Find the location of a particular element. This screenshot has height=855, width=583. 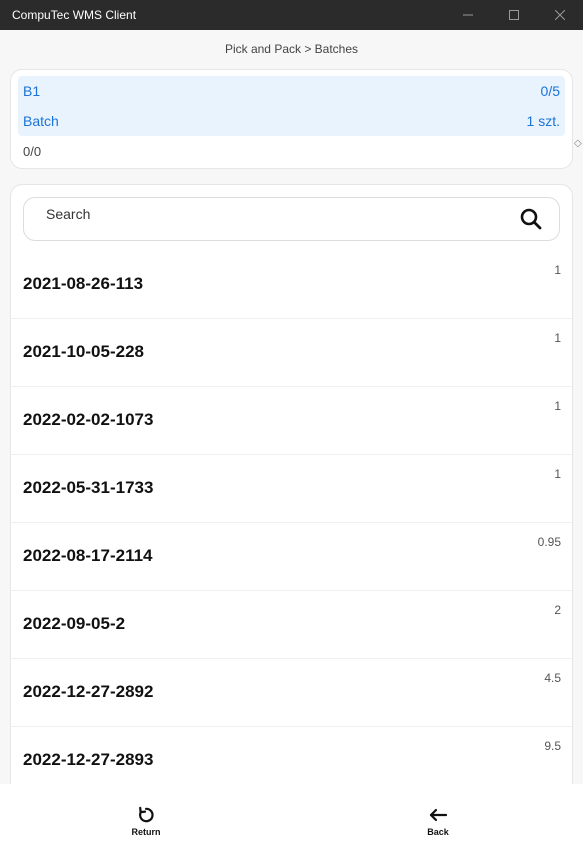

refresh-icon is located at coordinates (146, 814).